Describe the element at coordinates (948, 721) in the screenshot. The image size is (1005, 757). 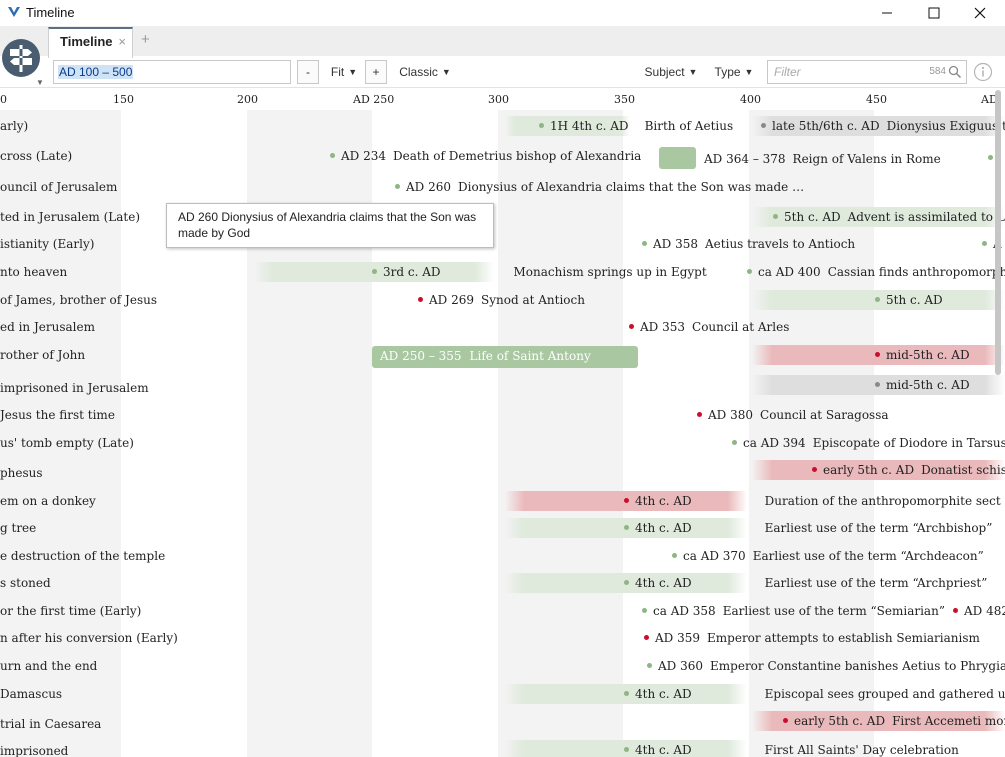
I see `event-title: First Accemeti monks` at that location.